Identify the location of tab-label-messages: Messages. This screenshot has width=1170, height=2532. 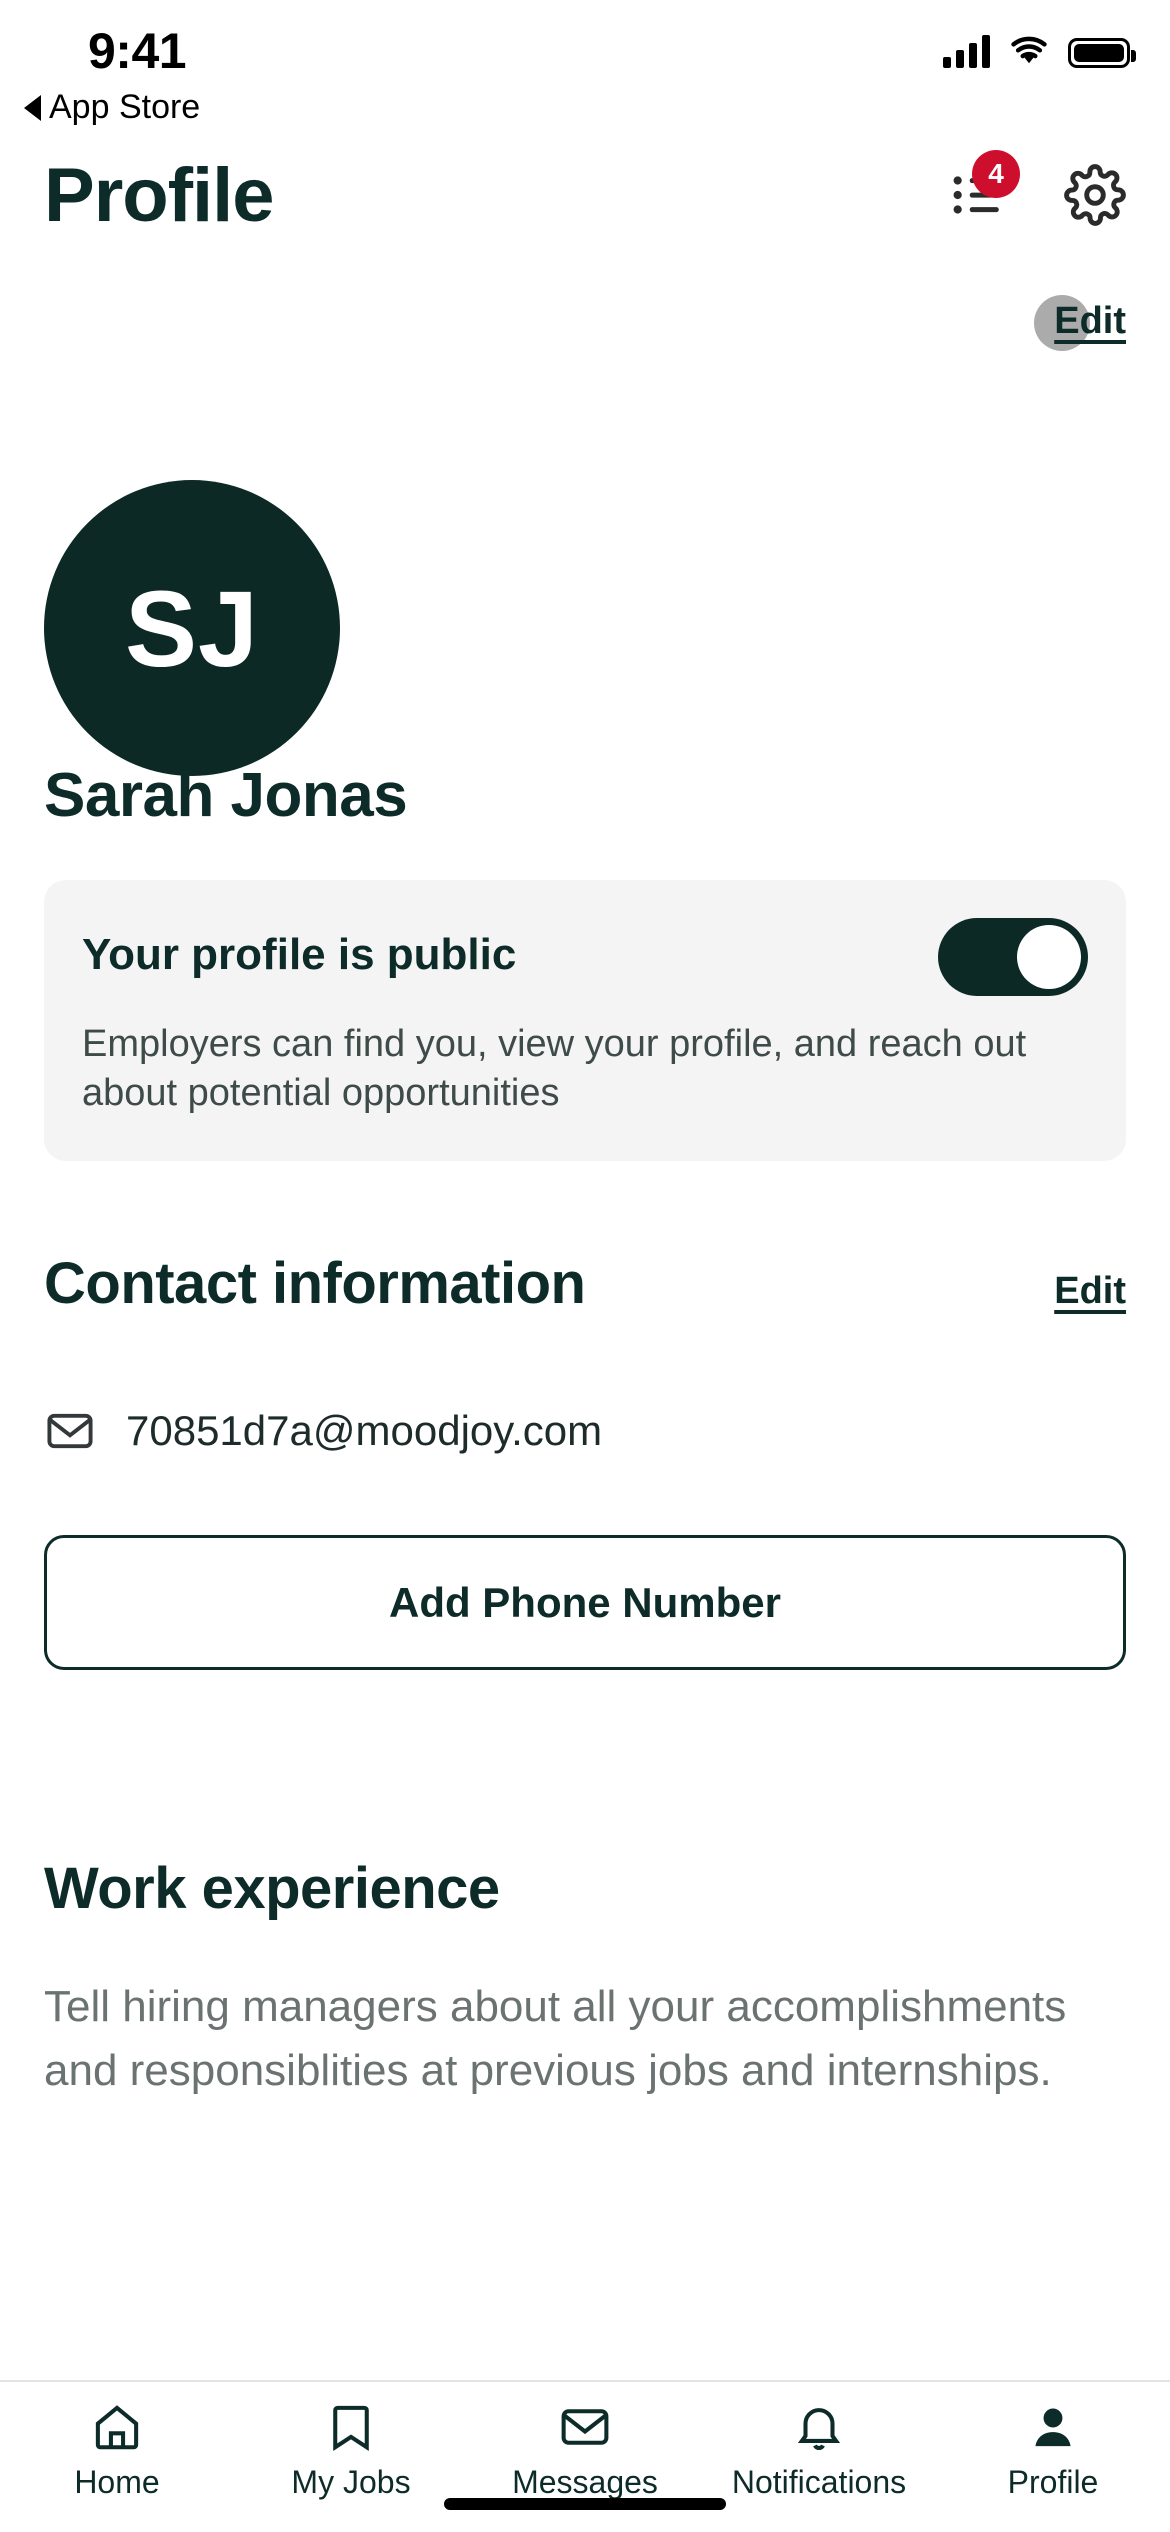
(585, 2482).